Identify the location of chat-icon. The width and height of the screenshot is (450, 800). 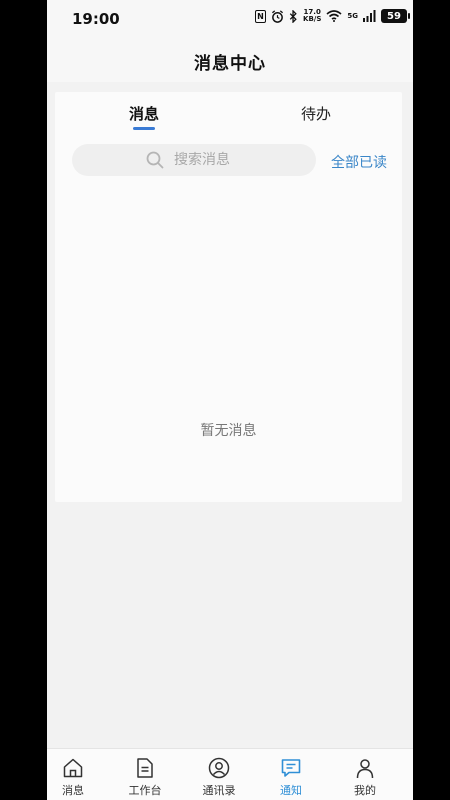
(291, 768).